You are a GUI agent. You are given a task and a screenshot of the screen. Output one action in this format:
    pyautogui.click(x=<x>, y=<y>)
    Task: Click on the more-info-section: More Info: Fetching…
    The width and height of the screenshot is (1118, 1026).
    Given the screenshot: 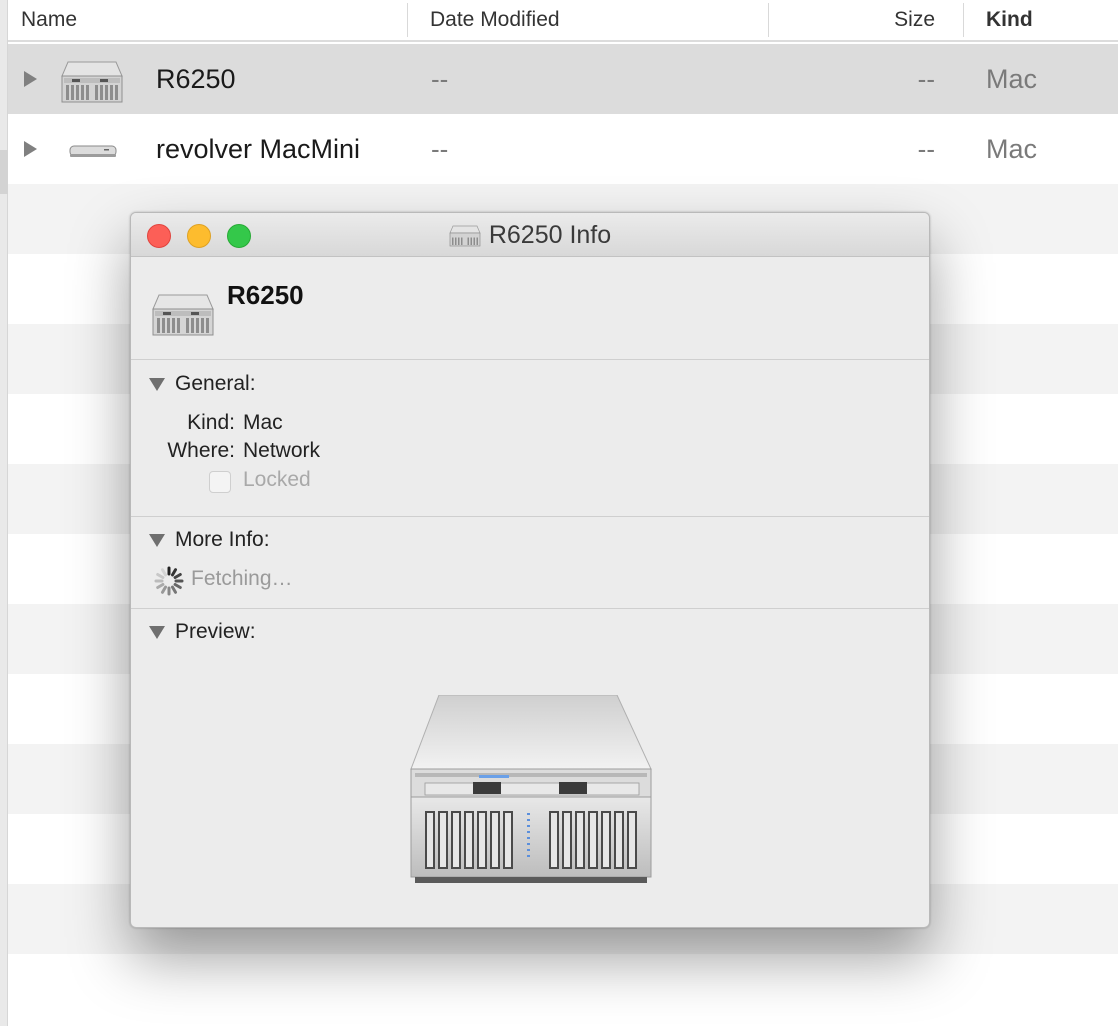 What is the action you would take?
    pyautogui.click(x=530, y=563)
    